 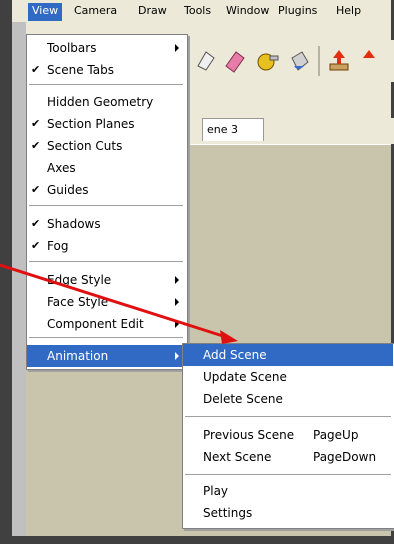 What do you see at coordinates (288, 491) in the screenshot?
I see `animation-menu-item-play: Play` at bounding box center [288, 491].